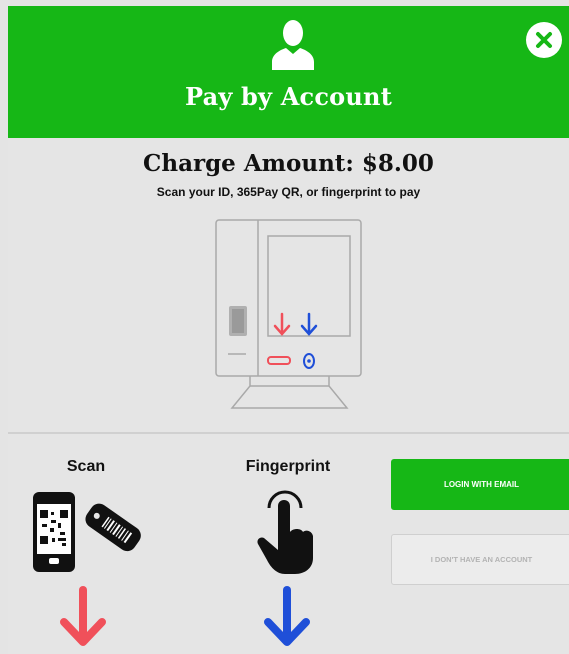 This screenshot has width=569, height=654. What do you see at coordinates (288, 163) in the screenshot?
I see `charge-amount: Charge Amount: $8.00` at bounding box center [288, 163].